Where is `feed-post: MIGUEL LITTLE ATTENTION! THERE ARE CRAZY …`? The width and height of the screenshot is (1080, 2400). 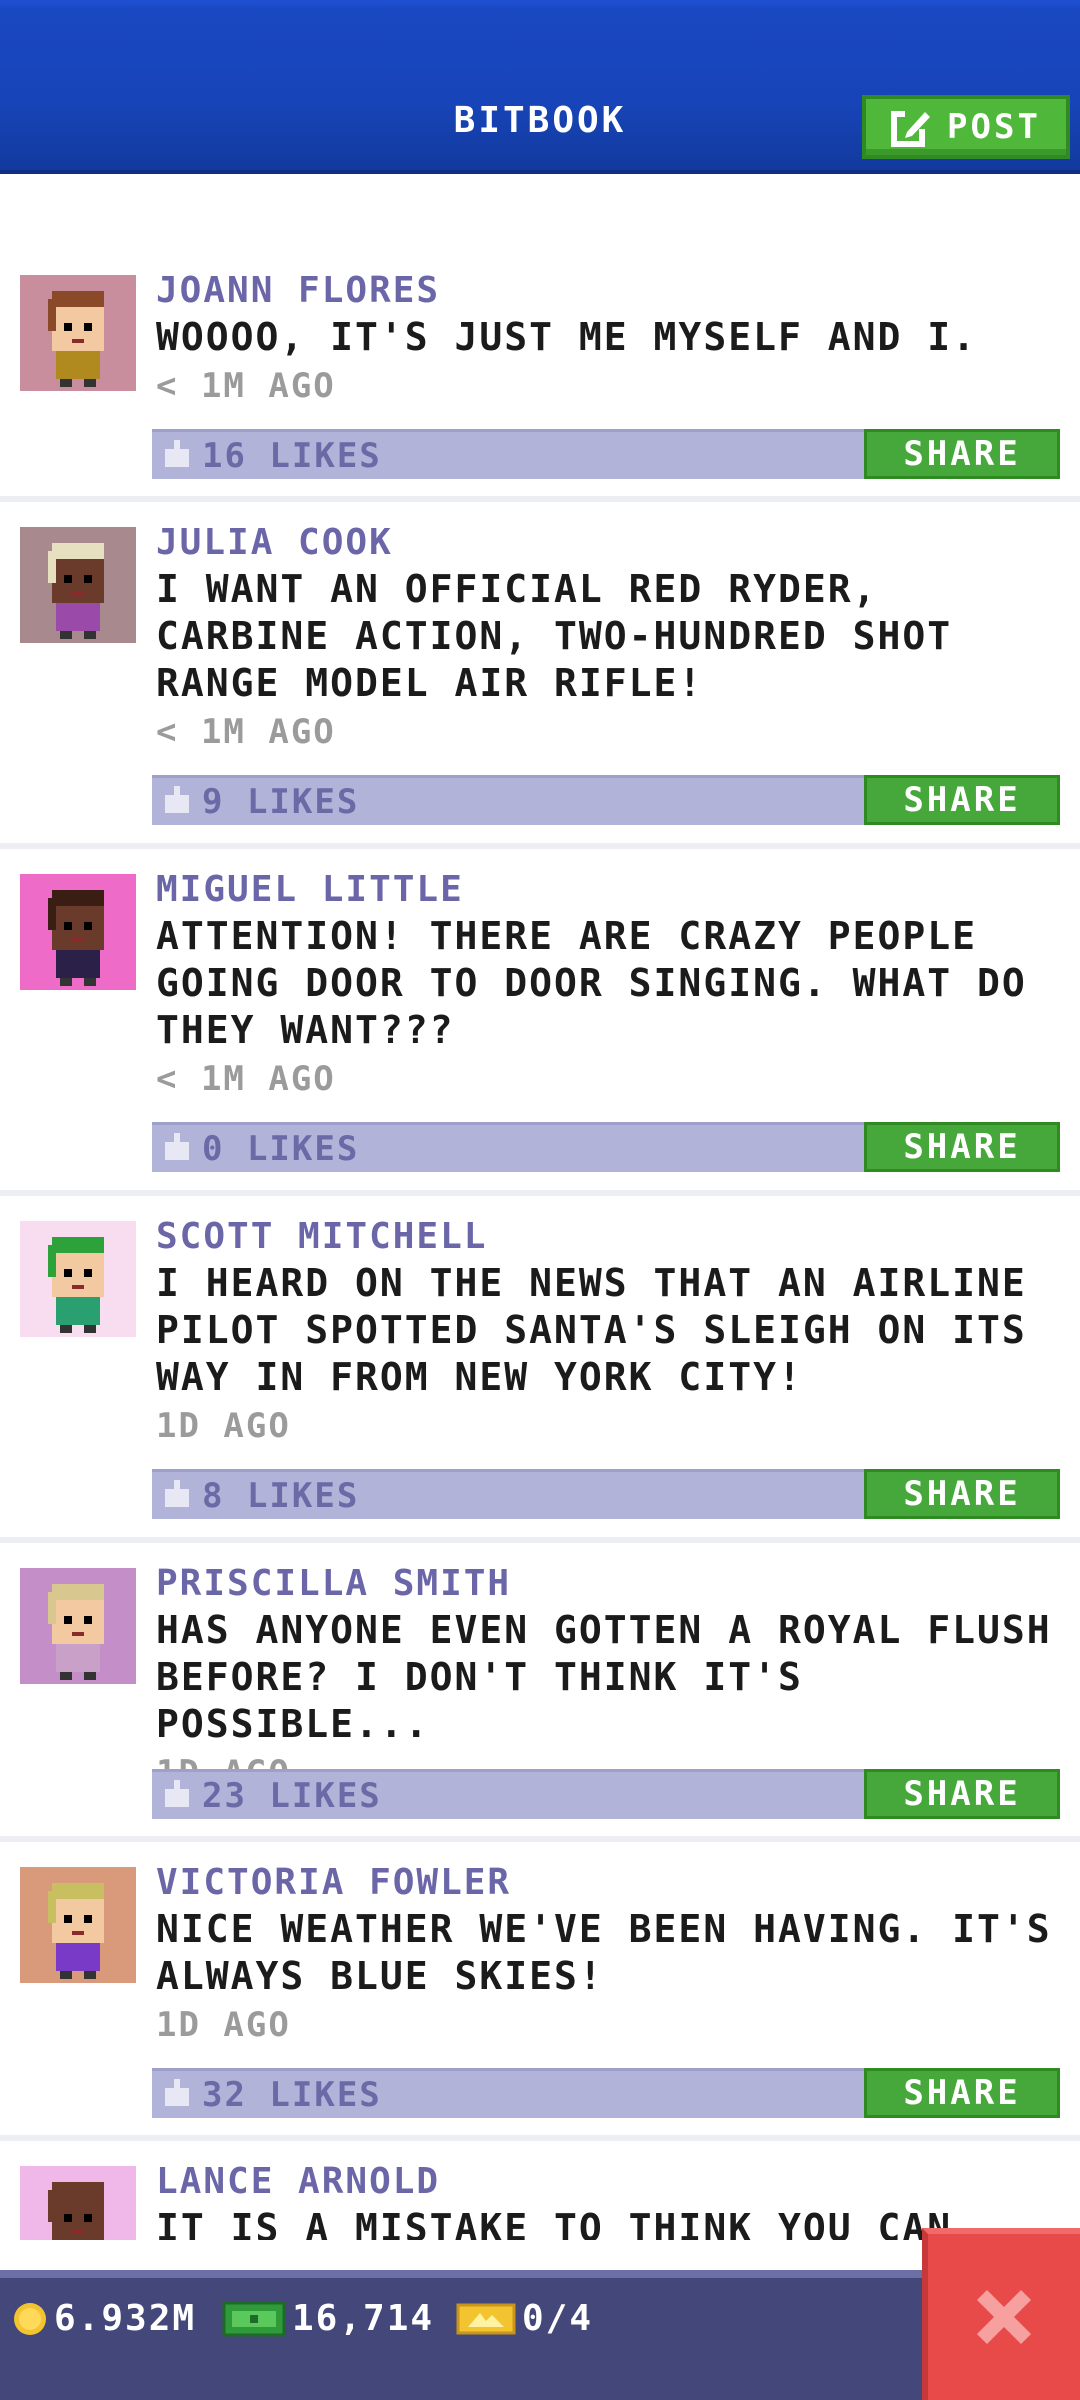 feed-post: MIGUEL LITTLE ATTENTION! THERE ARE CRAZY … is located at coordinates (540, 1022).